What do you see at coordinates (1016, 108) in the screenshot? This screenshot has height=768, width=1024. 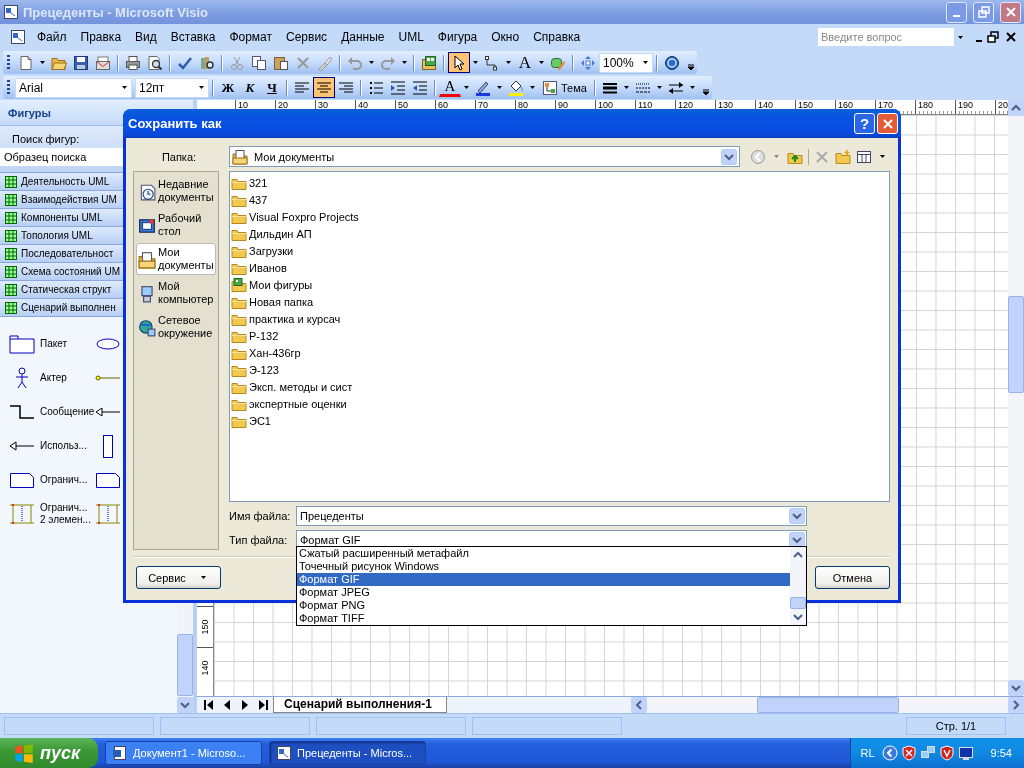 I see `scroll-up-icon` at bounding box center [1016, 108].